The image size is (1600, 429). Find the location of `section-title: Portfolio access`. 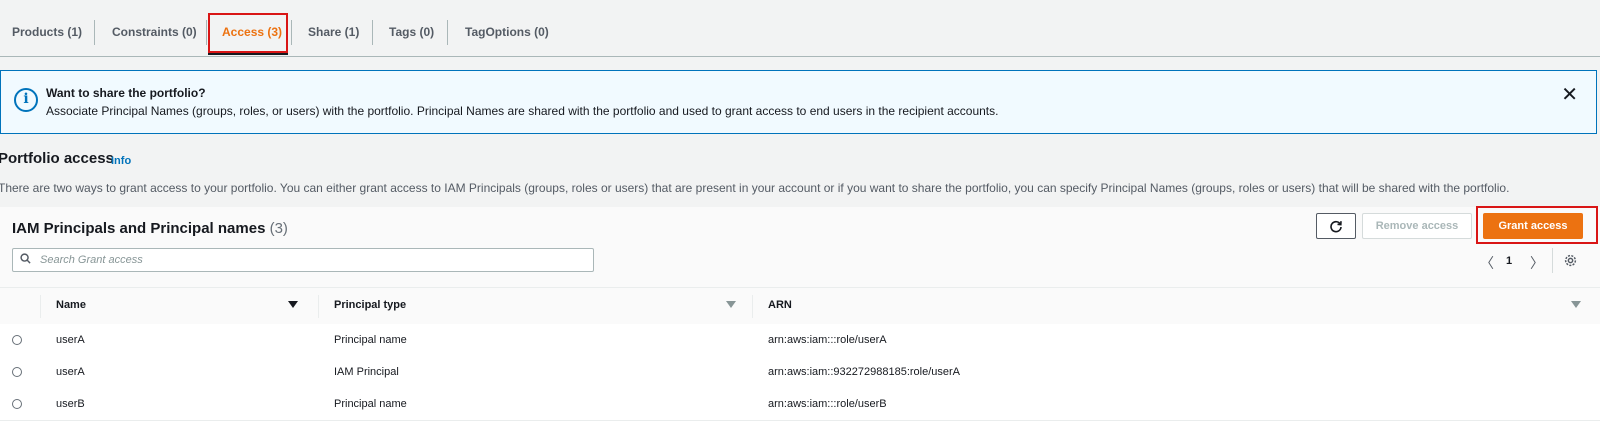

section-title: Portfolio access is located at coordinates (57, 158).